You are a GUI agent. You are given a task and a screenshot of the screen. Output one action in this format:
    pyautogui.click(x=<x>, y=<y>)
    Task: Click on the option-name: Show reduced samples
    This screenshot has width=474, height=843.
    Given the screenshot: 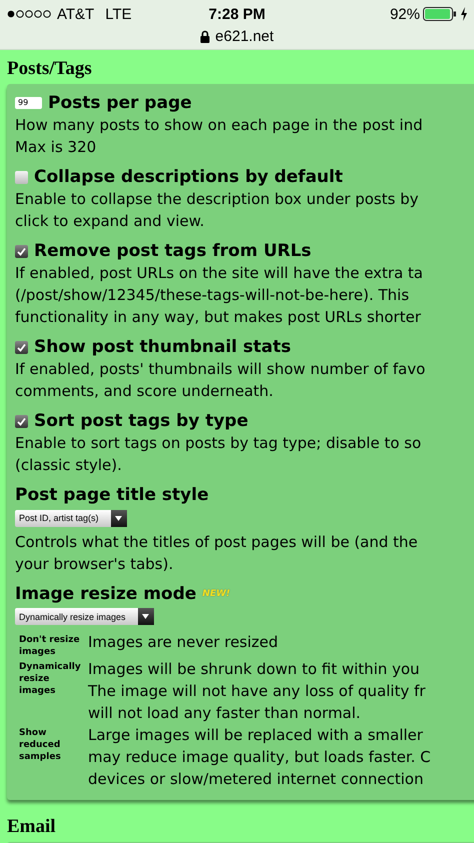 What is the action you would take?
    pyautogui.click(x=40, y=745)
    